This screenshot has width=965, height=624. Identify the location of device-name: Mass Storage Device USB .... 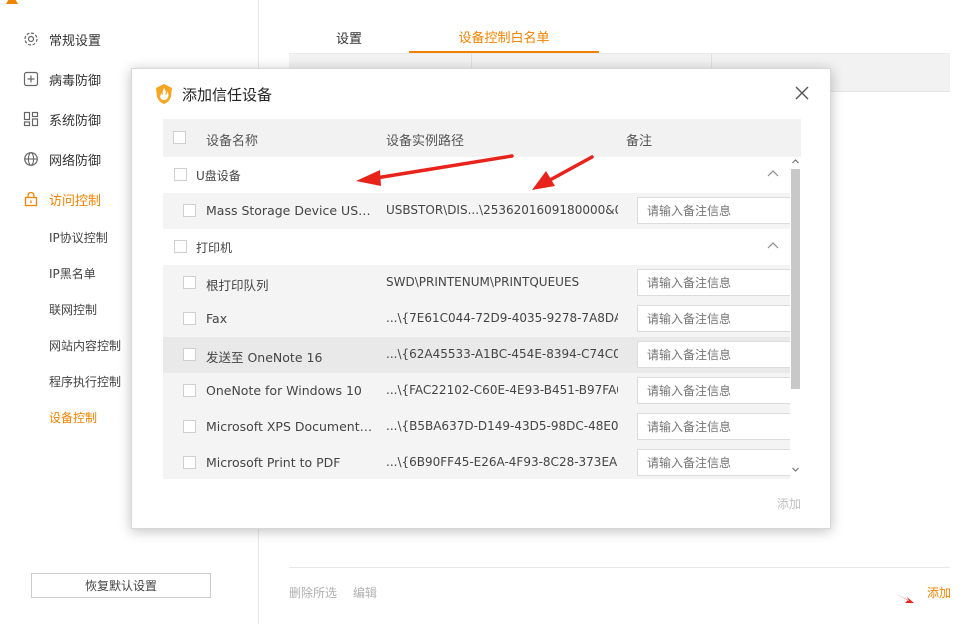
(291, 210).